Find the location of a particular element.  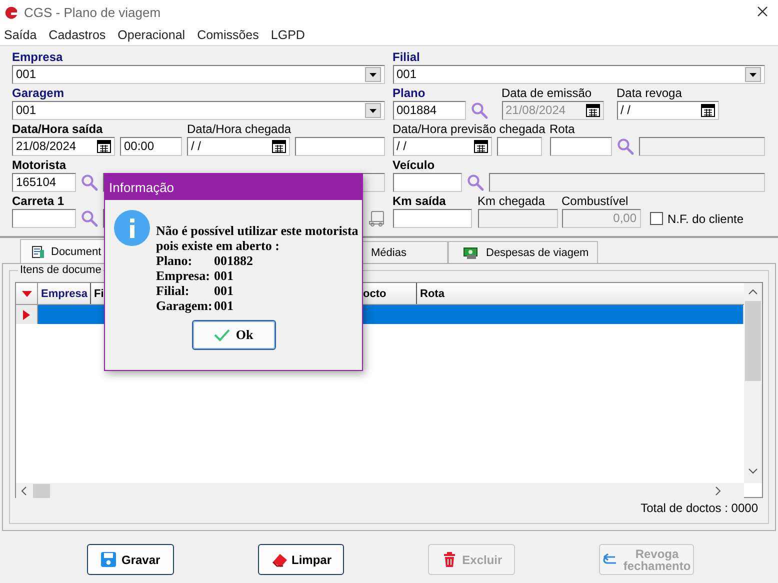

field-label: Plano is located at coordinates (409, 93).